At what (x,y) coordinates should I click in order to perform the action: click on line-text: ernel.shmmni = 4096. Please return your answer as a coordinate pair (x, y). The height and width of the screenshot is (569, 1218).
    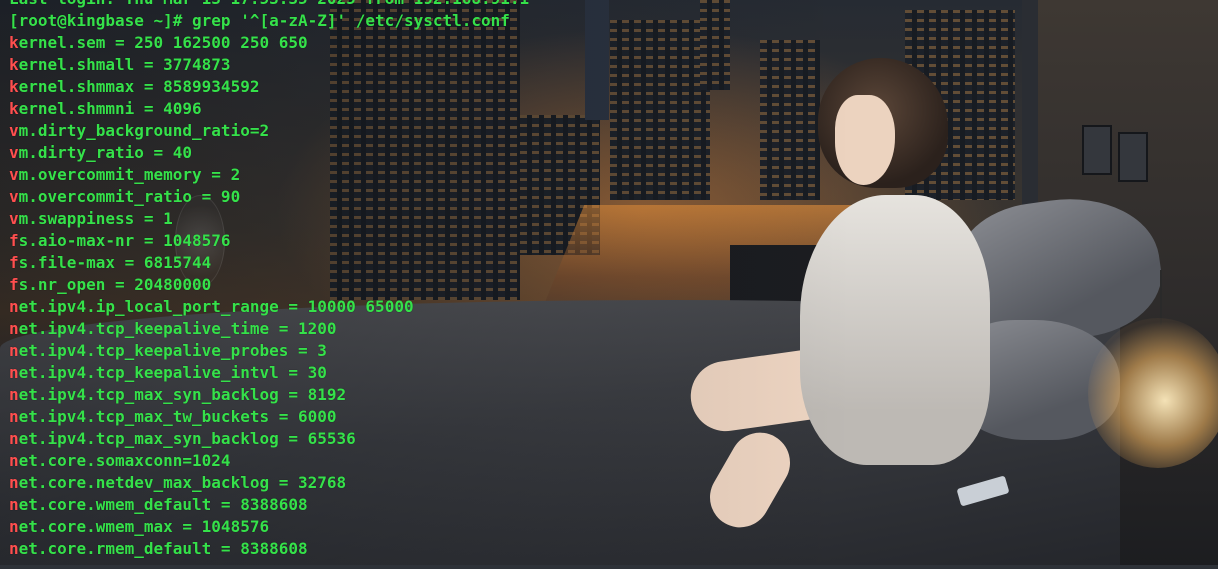
    Looking at the image, I should click on (110, 108).